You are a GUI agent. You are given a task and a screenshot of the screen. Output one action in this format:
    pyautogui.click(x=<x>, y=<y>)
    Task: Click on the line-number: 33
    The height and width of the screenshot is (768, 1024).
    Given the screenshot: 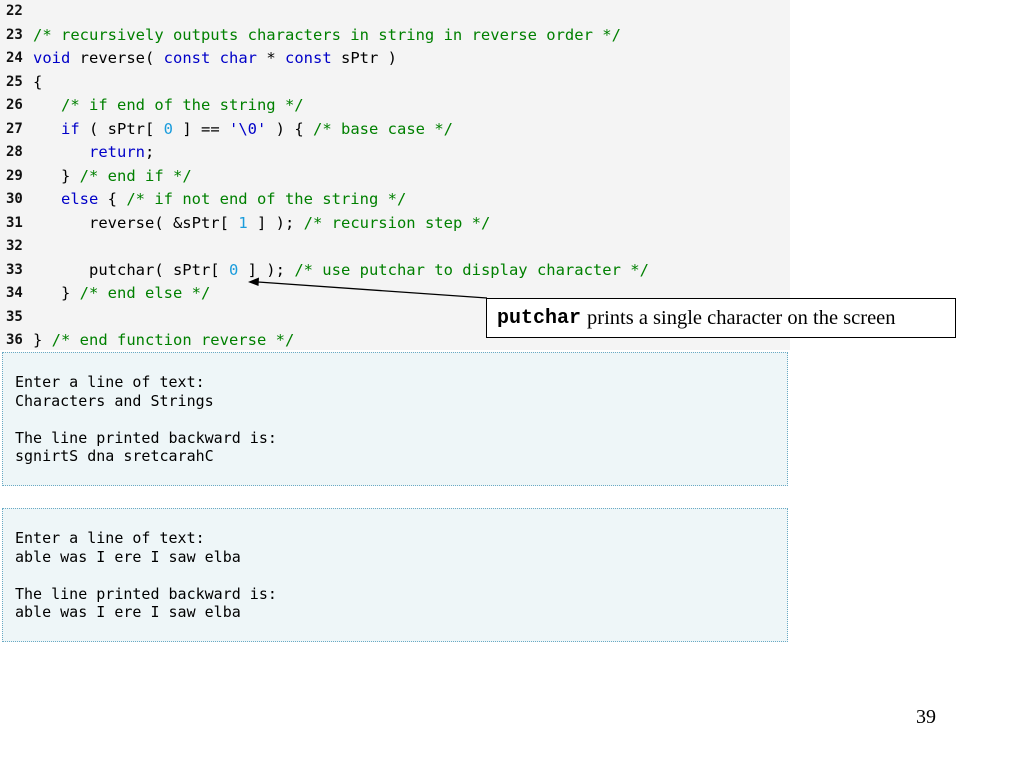 What is the action you would take?
    pyautogui.click(x=14, y=269)
    